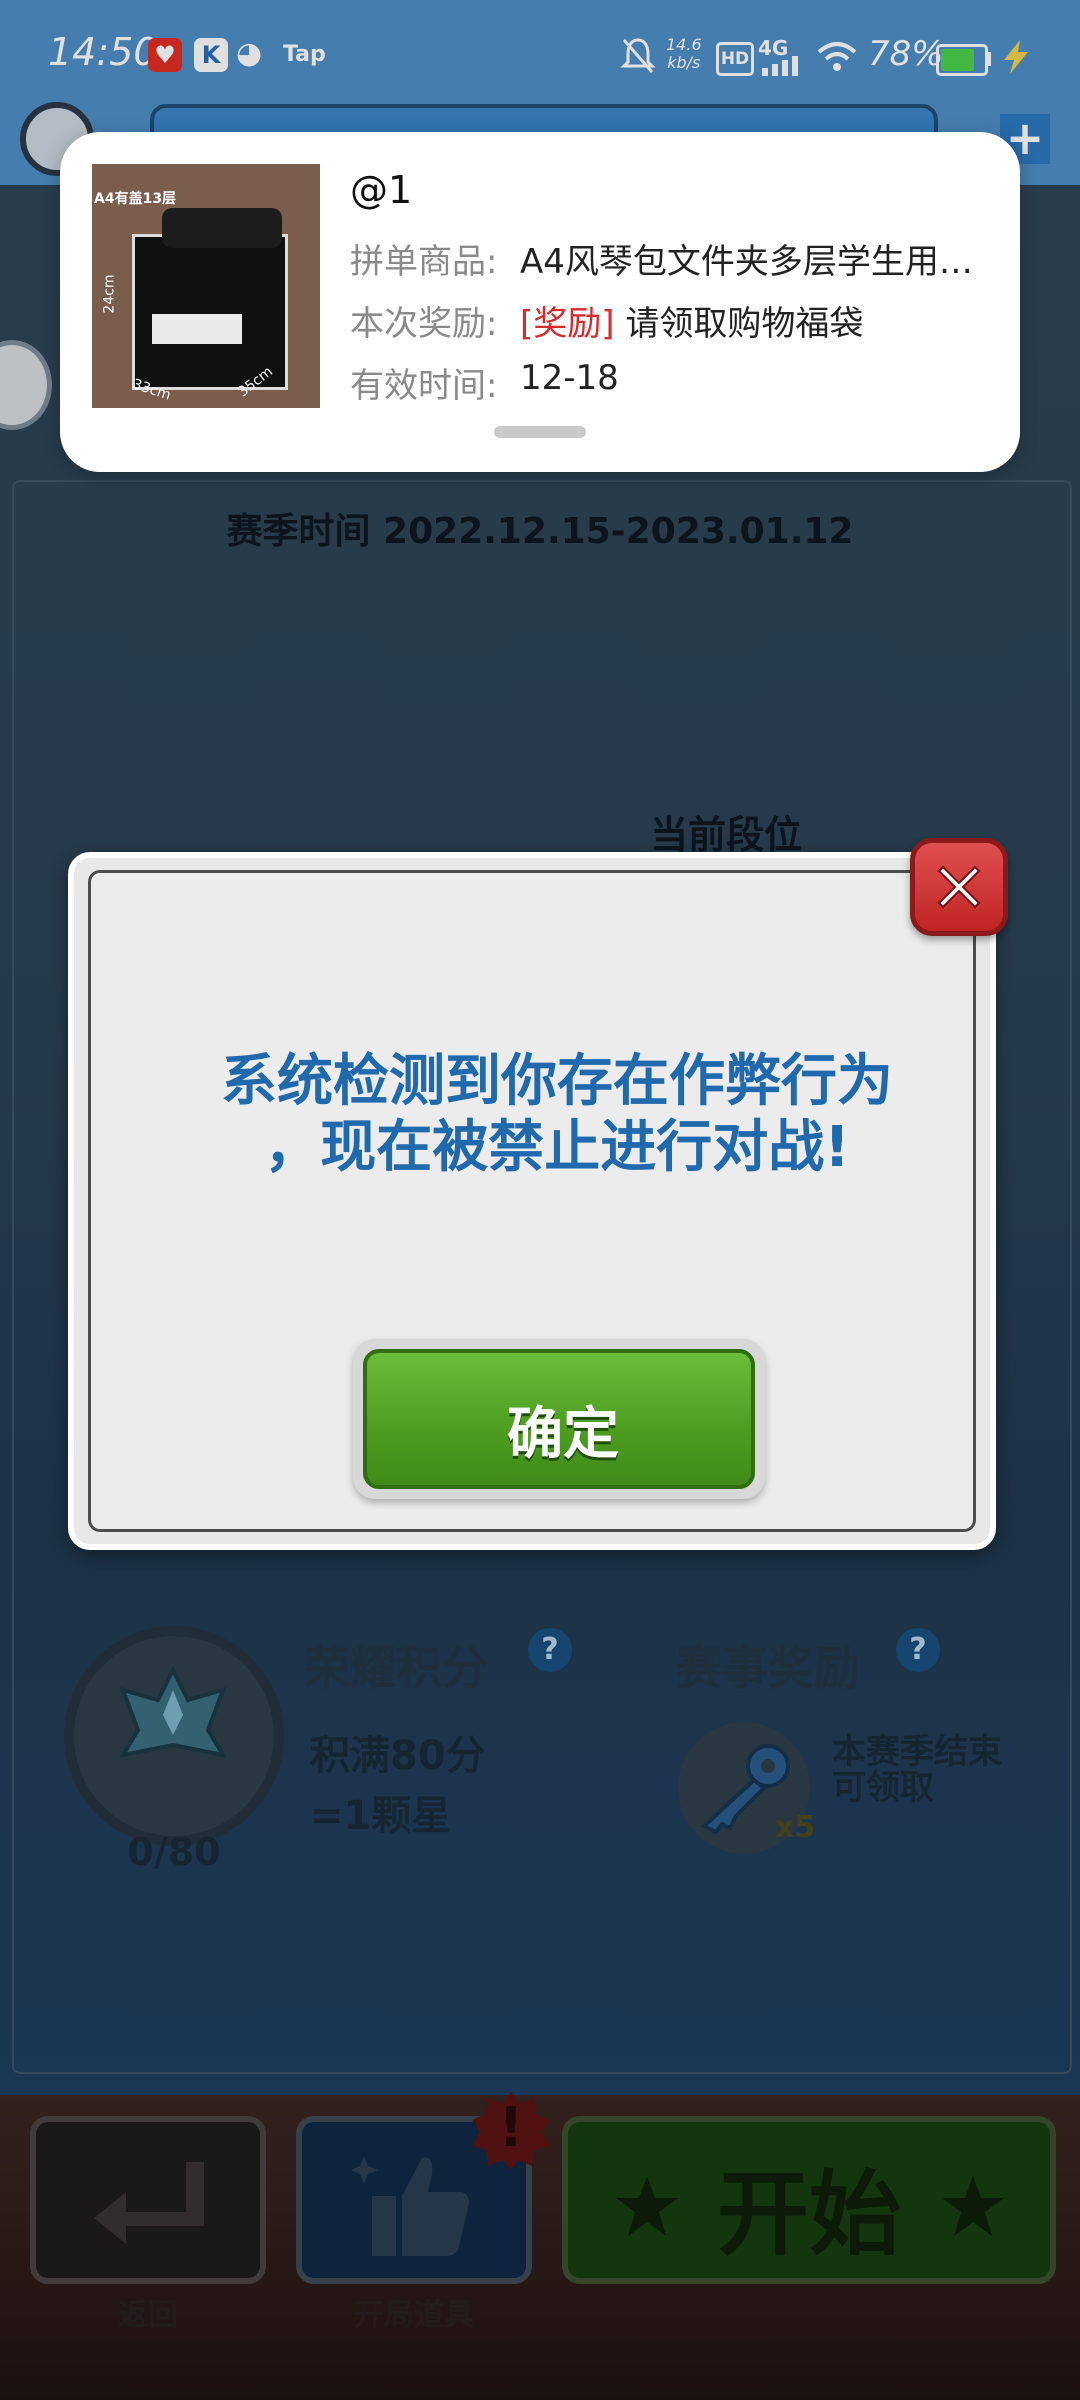 The image size is (1080, 2400). Describe the element at coordinates (557, 1147) in the screenshot. I see `dialog-message-line2: ，现在被禁止进行对战!` at that location.